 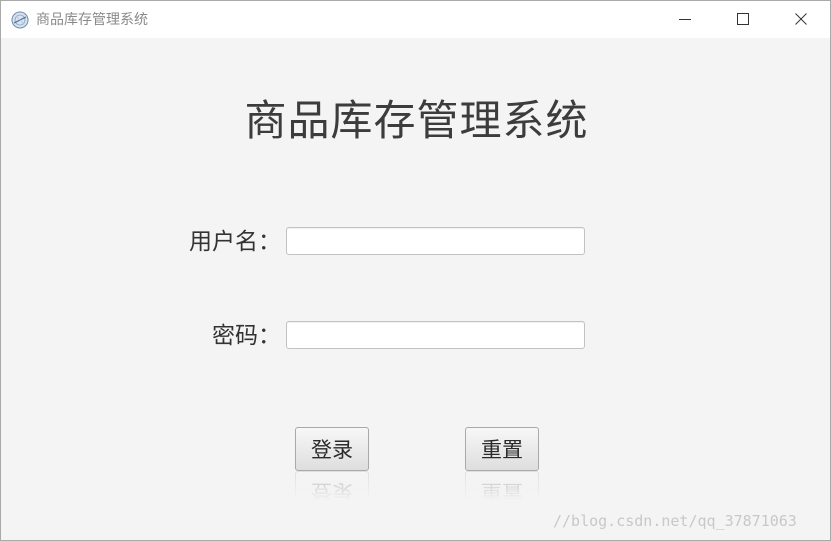 I want to click on maximize-button, so click(x=743, y=19).